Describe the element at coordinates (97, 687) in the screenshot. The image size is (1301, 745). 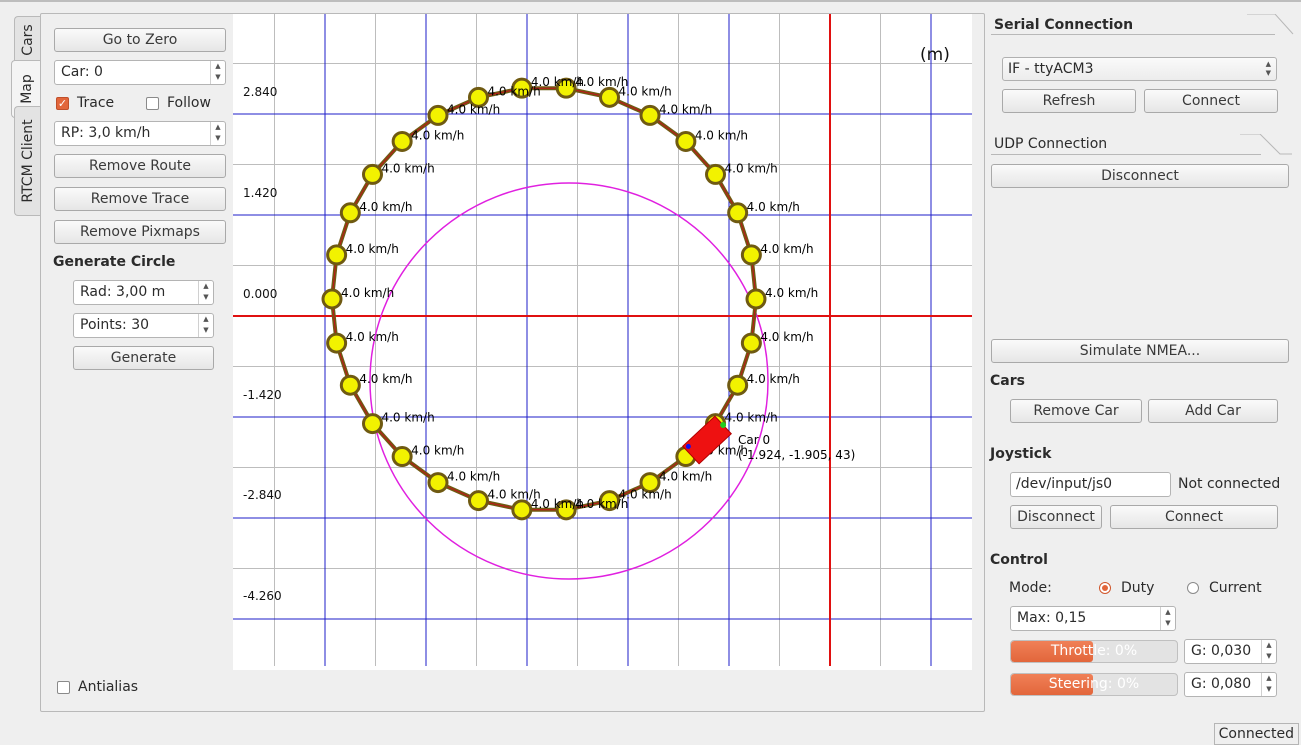
I see `antialias-checkbox: Antialias` at that location.